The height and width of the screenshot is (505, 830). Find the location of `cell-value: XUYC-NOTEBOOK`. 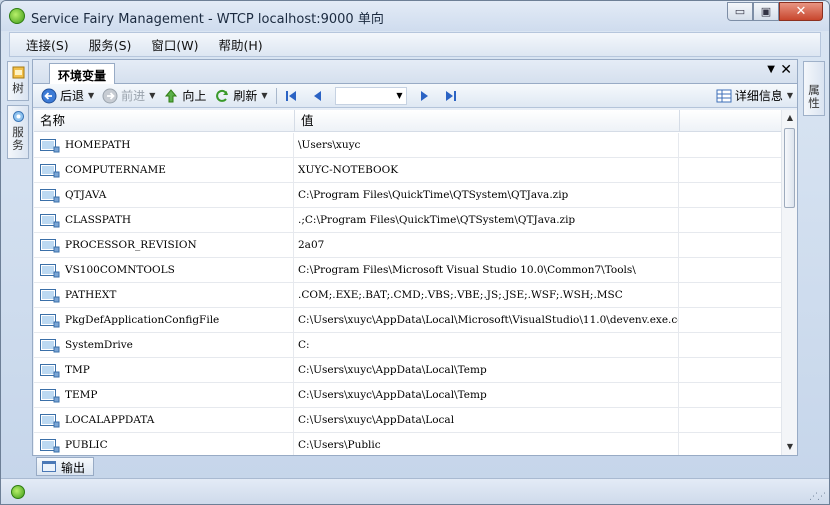

cell-value: XUYC-NOTEBOOK is located at coordinates (487, 170).